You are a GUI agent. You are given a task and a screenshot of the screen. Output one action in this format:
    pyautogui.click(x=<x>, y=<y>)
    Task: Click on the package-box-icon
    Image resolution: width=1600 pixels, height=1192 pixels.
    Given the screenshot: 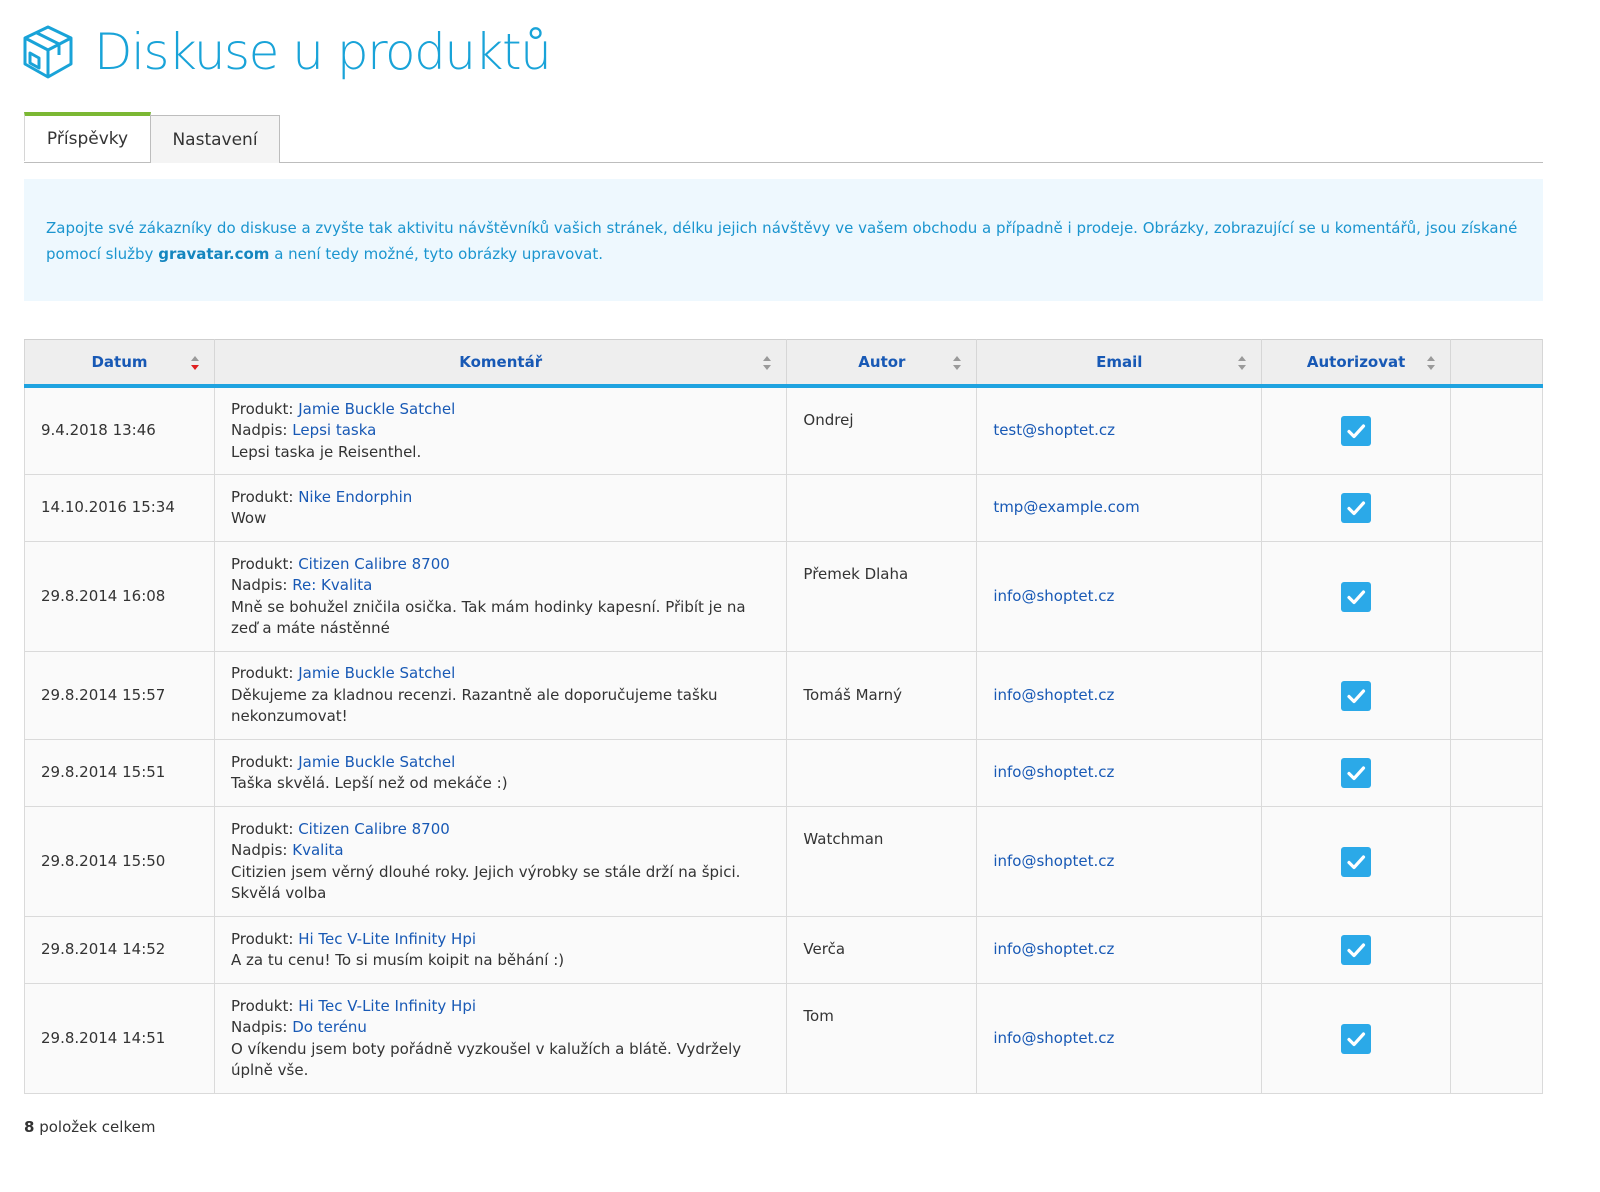 What is the action you would take?
    pyautogui.click(x=48, y=52)
    